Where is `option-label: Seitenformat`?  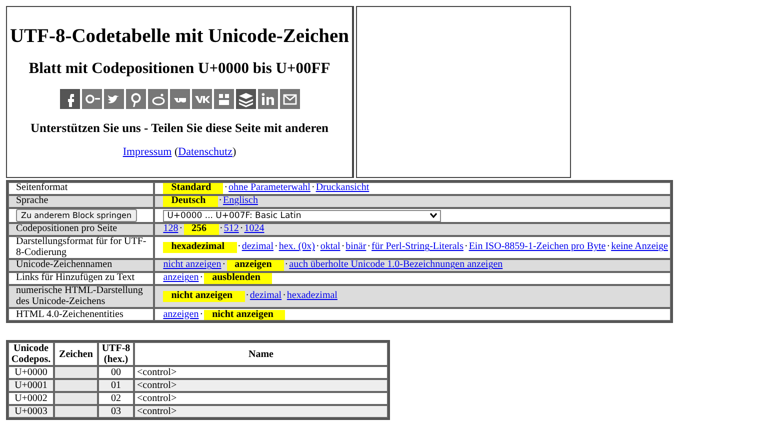 option-label: Seitenformat is located at coordinates (42, 188).